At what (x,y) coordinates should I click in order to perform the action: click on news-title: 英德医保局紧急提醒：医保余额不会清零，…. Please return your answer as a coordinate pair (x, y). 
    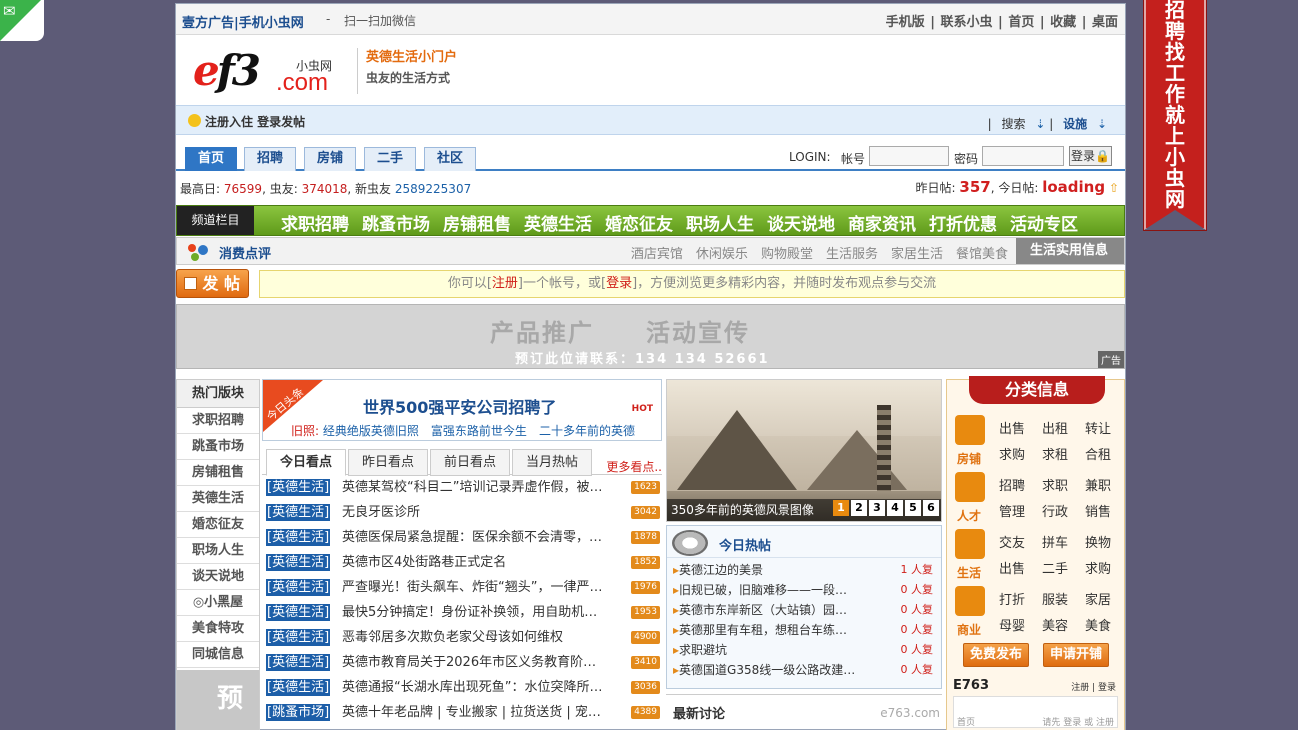
    Looking at the image, I should click on (483, 537).